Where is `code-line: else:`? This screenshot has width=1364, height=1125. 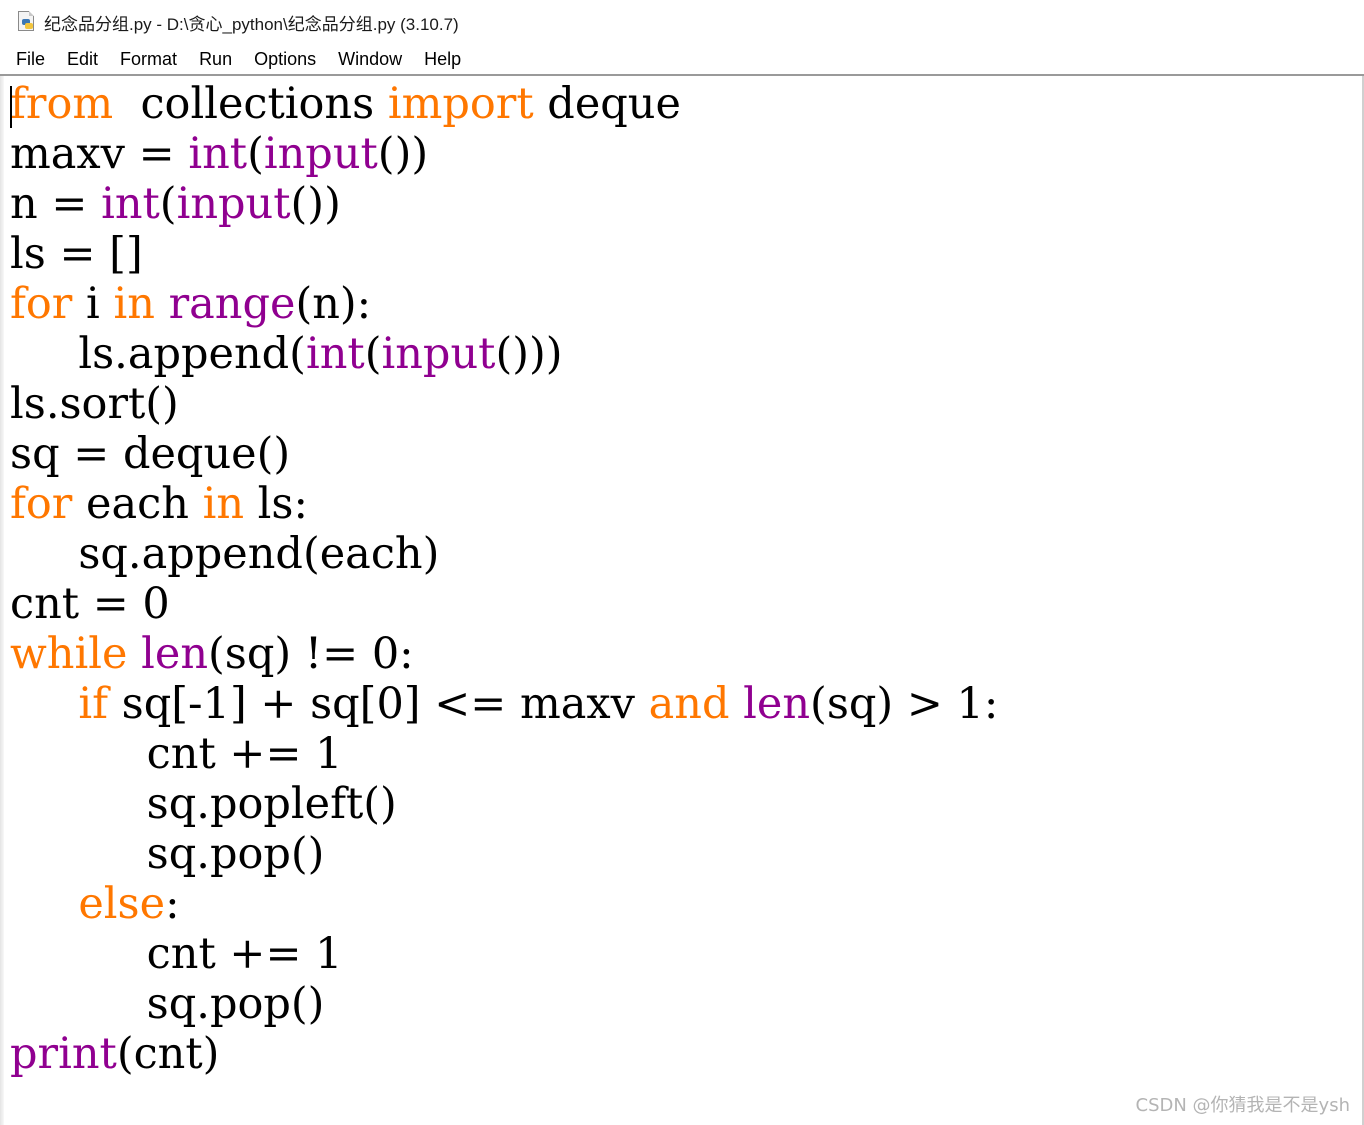
code-line: else: is located at coordinates (684, 904).